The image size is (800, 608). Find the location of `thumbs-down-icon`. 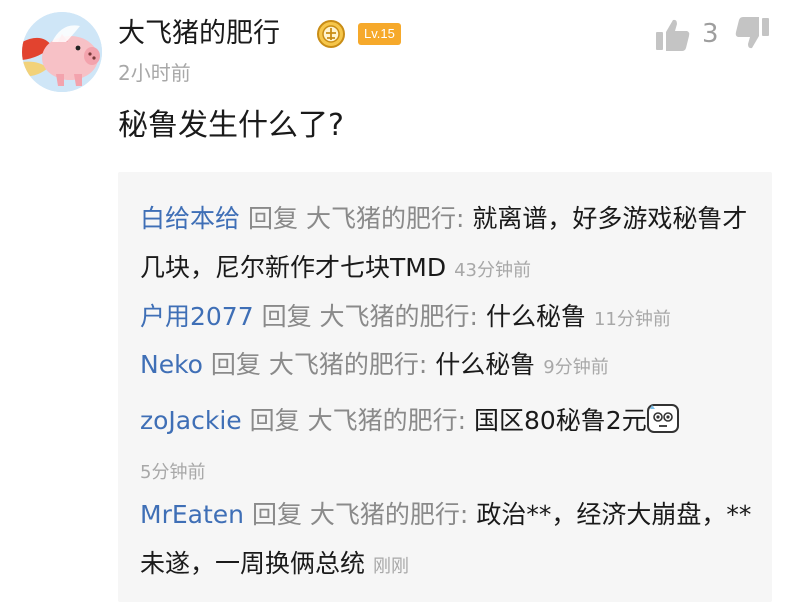

thumbs-down-icon is located at coordinates (752, 33).